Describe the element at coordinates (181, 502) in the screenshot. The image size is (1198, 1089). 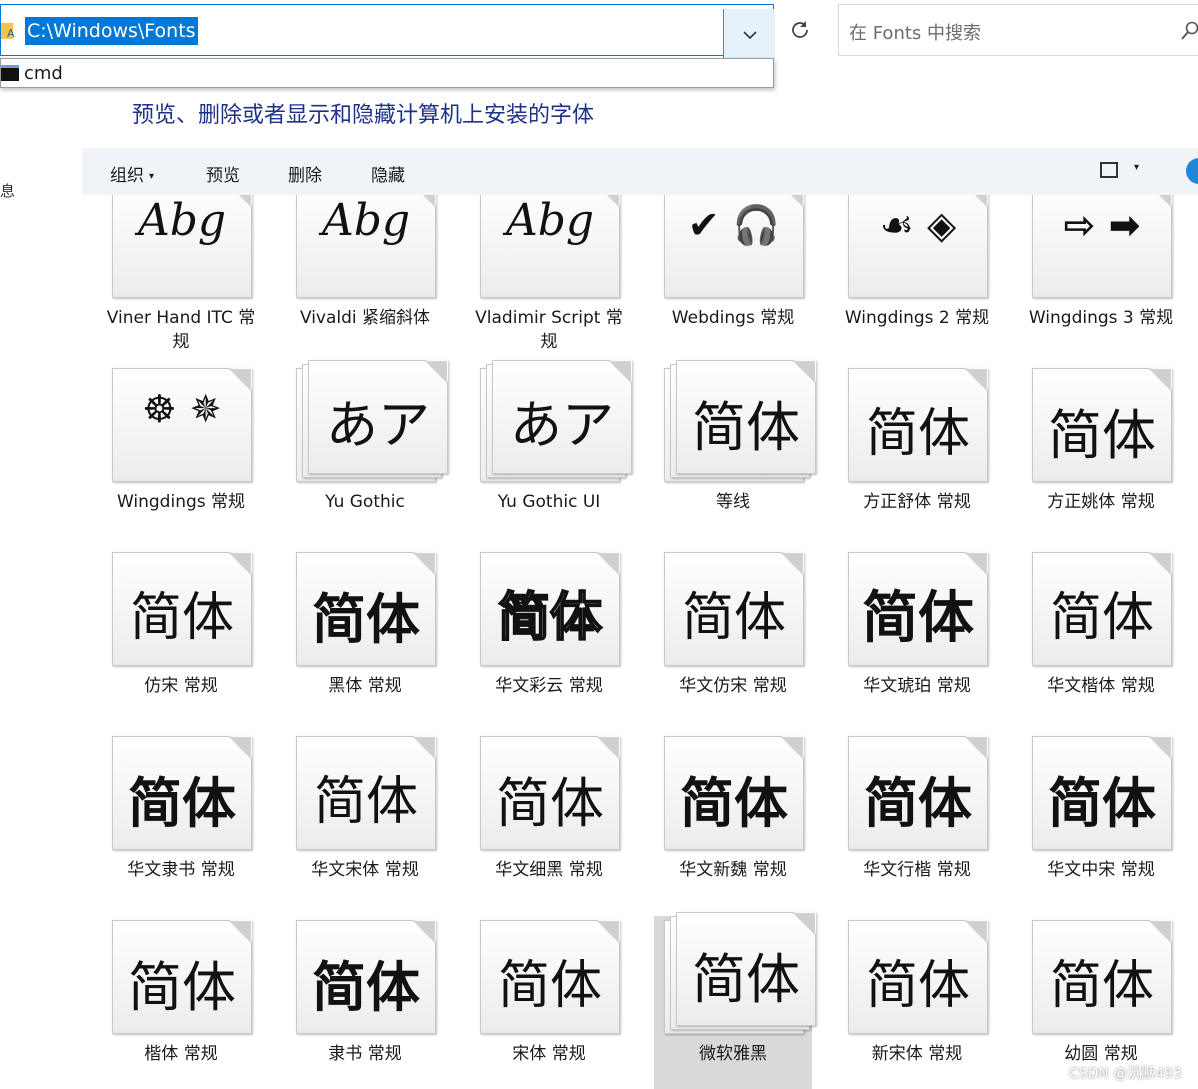
I see `font-name-label: Wingdings 常规` at that location.